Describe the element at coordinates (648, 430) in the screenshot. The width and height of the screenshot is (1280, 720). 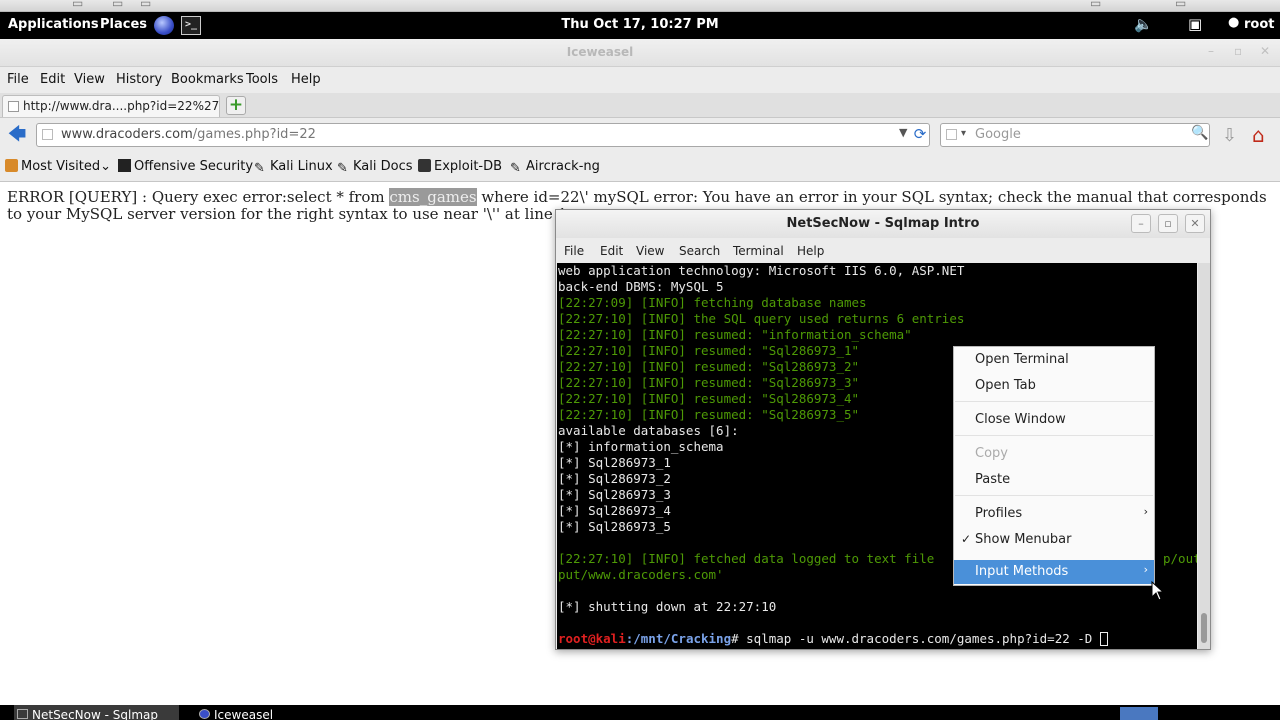
I see `terminal-output-line: available databases [6]:` at that location.